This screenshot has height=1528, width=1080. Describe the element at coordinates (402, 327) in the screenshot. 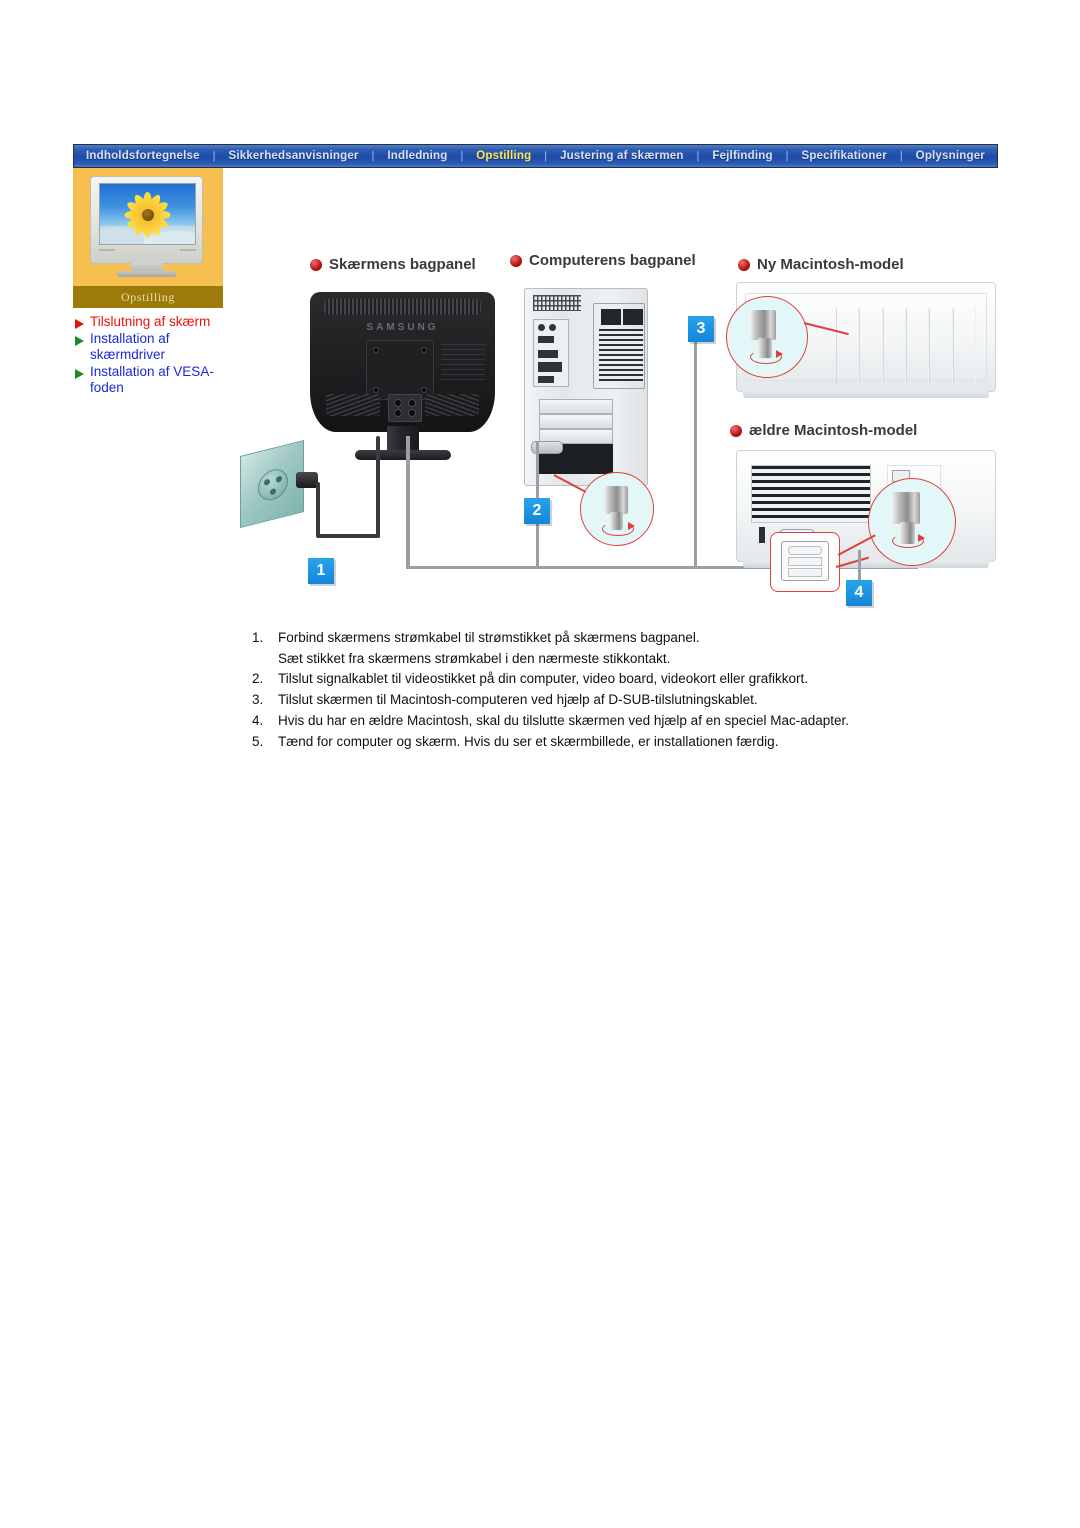

I see `monitor-brand-label: SAMSUNG` at that location.